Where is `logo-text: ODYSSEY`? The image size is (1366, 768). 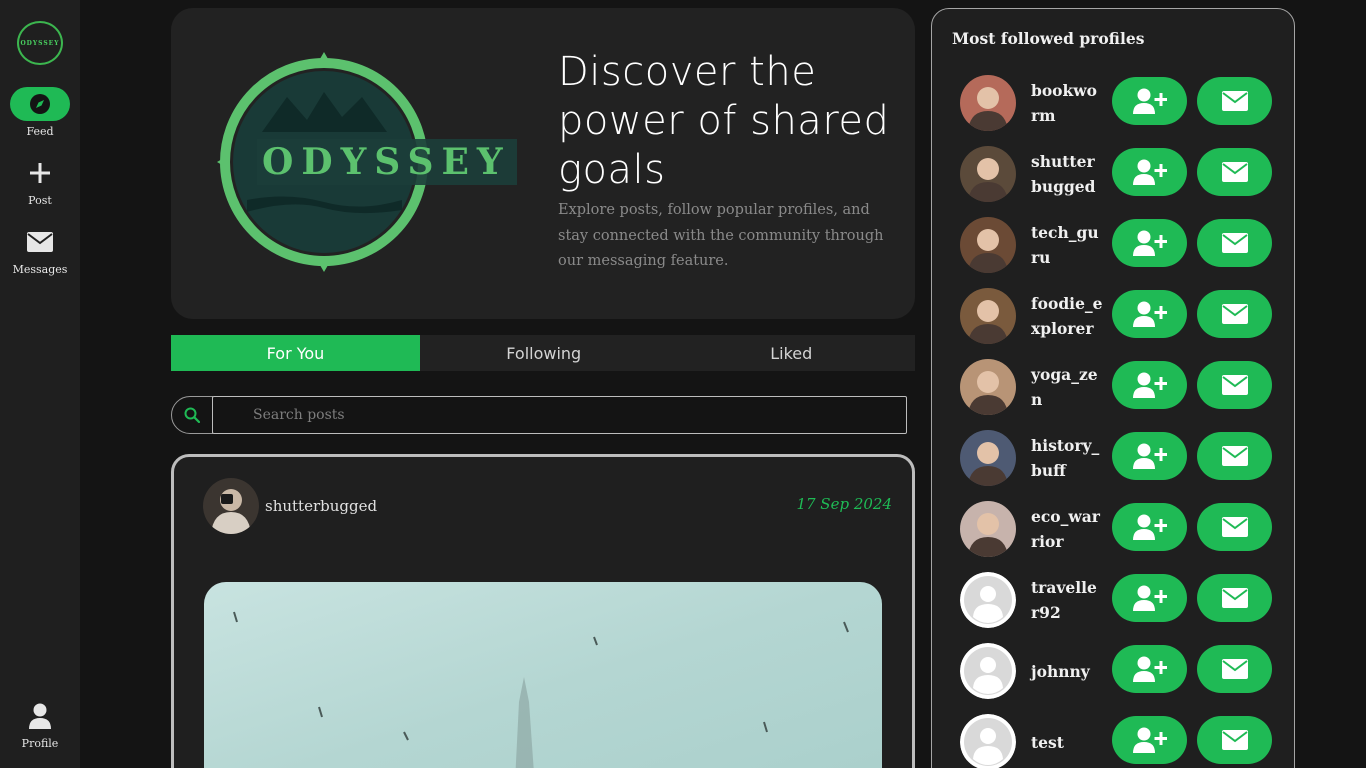
logo-text: ODYSSEY is located at coordinates (40, 43).